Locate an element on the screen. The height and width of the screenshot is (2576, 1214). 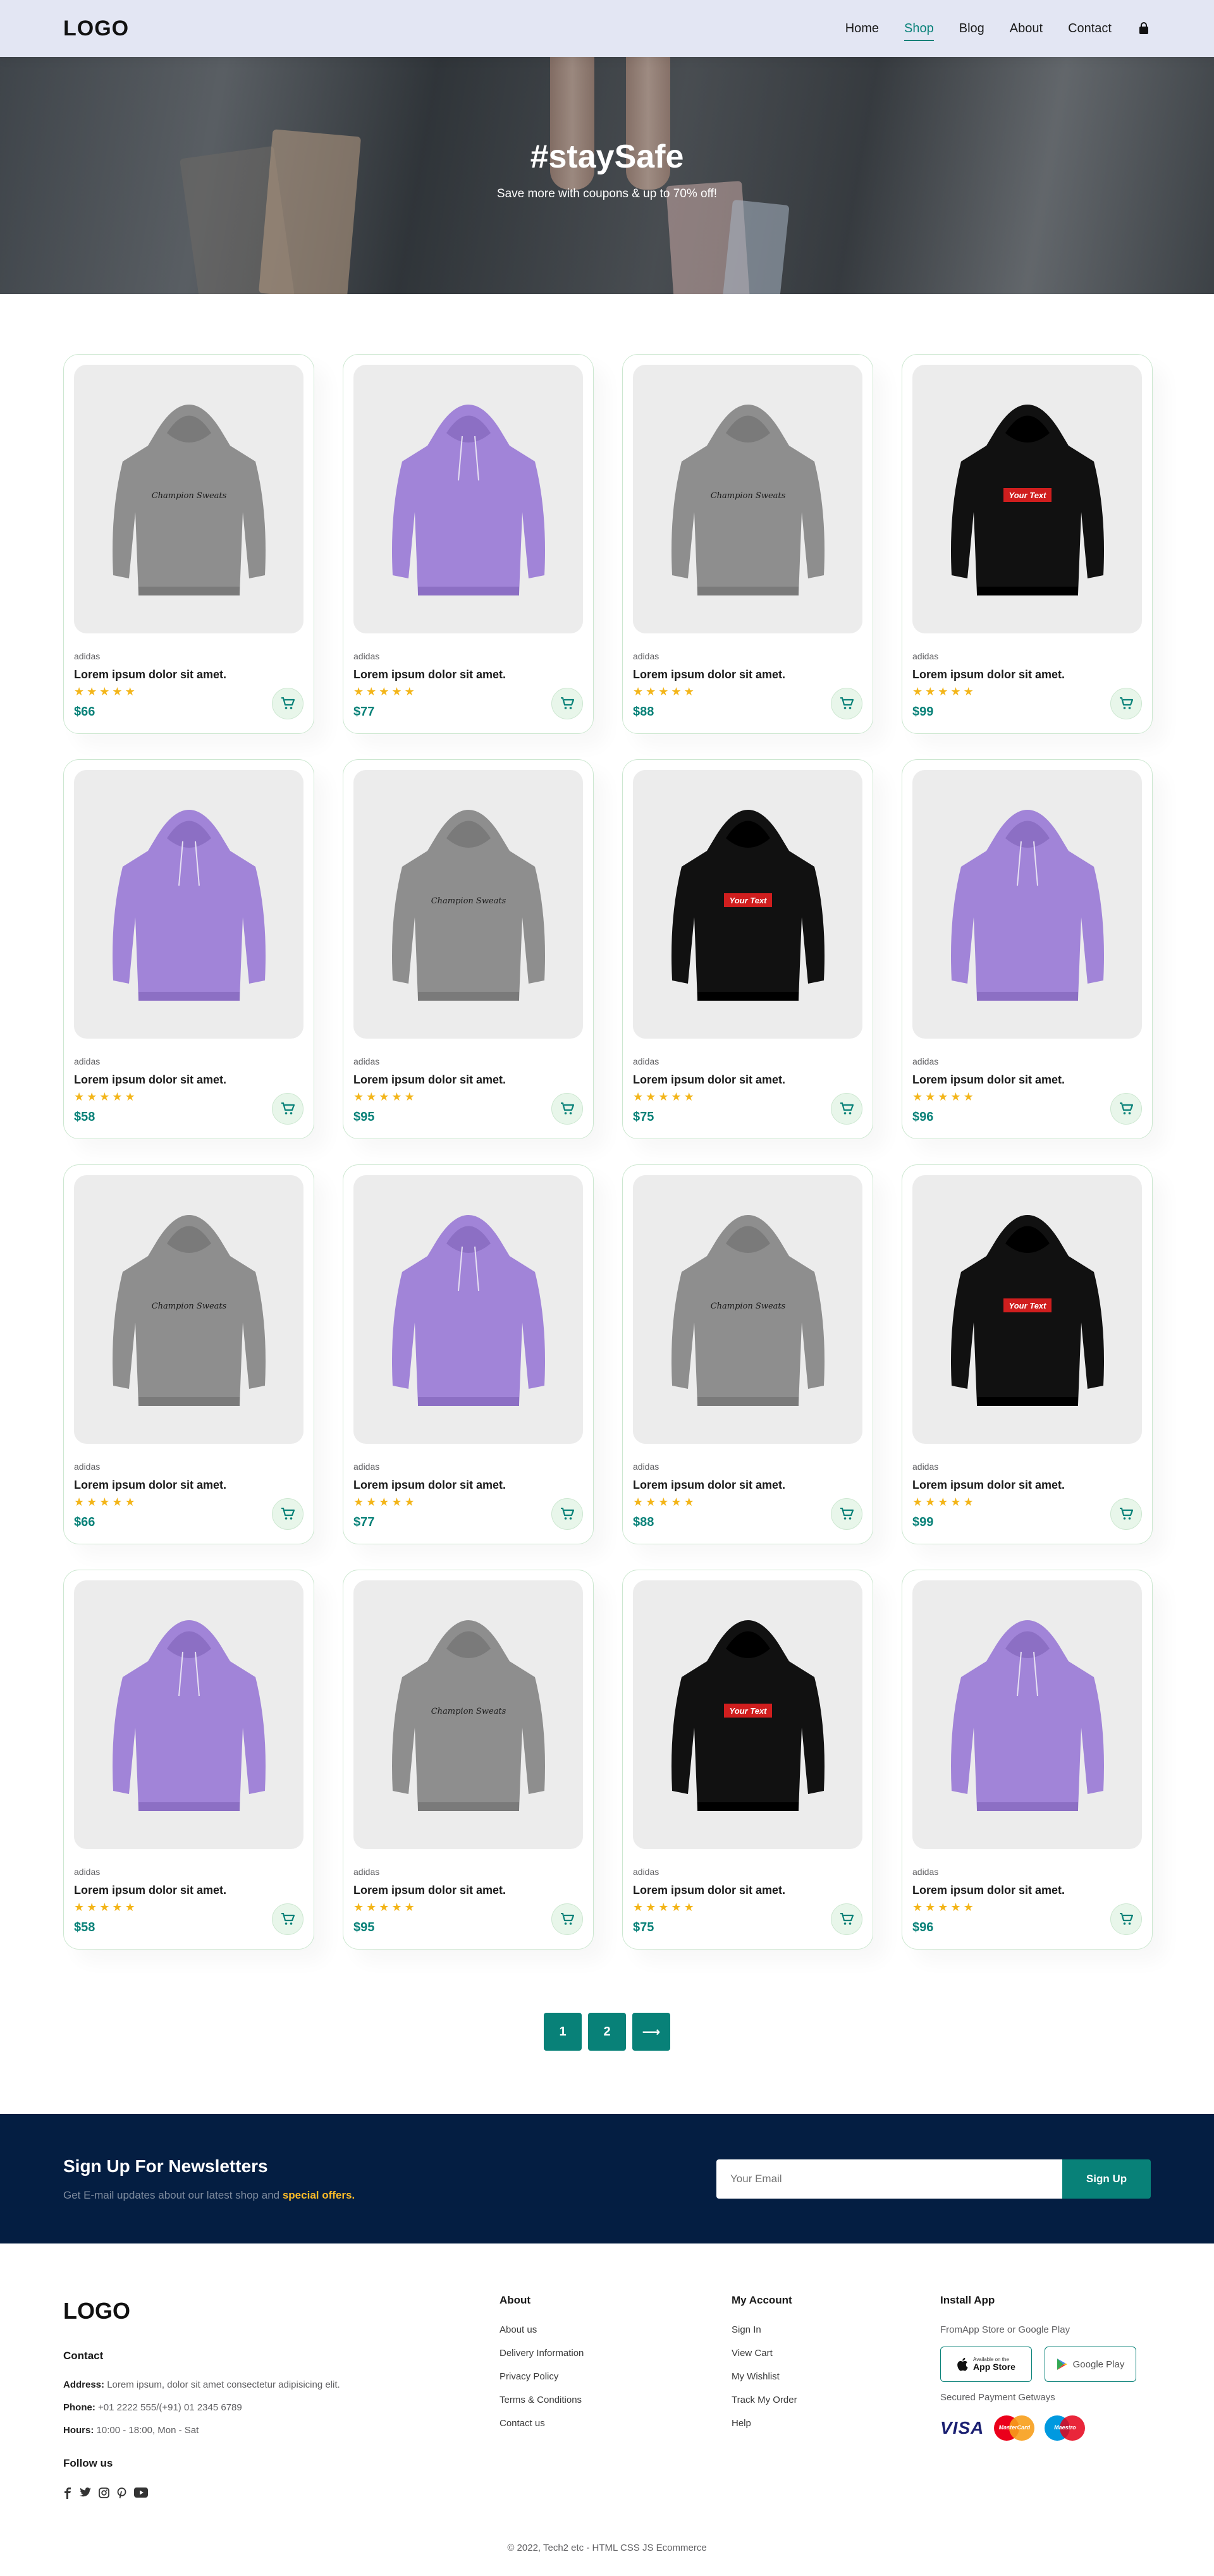
product-title: Lorem ipsum dolor sit amet. is located at coordinates (710, 674).